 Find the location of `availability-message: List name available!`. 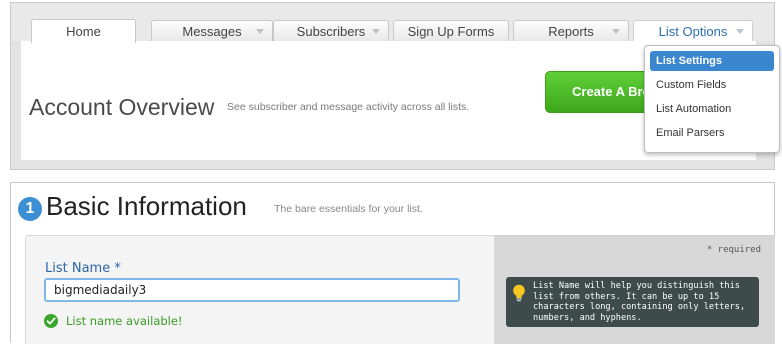

availability-message: List name available! is located at coordinates (124, 321).